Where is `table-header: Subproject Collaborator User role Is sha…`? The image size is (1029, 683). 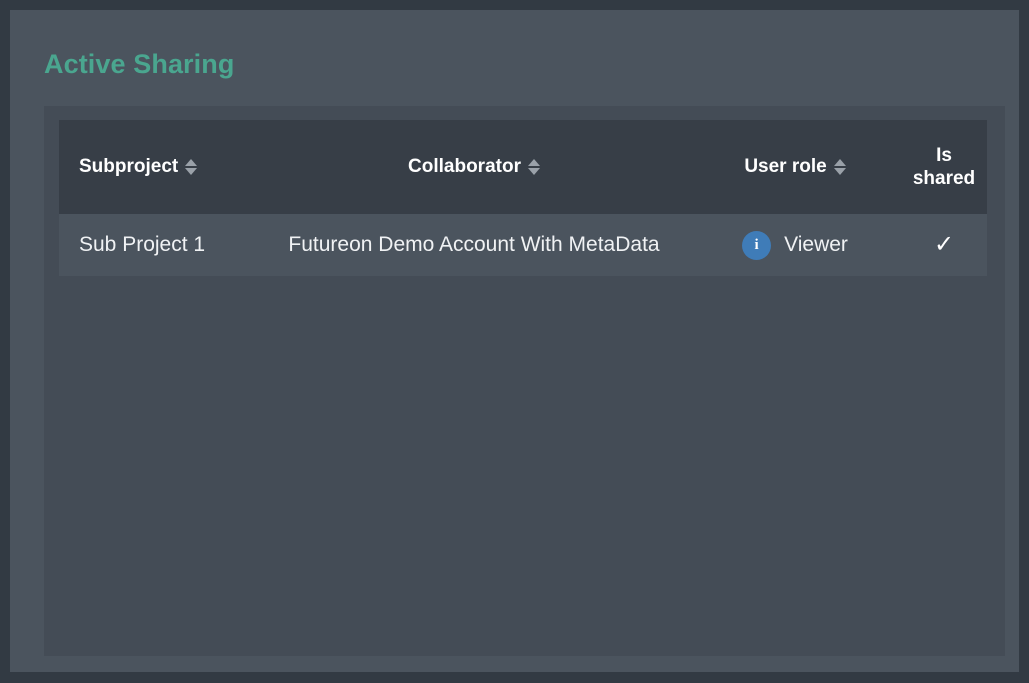 table-header: Subproject Collaborator User role Is sha… is located at coordinates (523, 167).